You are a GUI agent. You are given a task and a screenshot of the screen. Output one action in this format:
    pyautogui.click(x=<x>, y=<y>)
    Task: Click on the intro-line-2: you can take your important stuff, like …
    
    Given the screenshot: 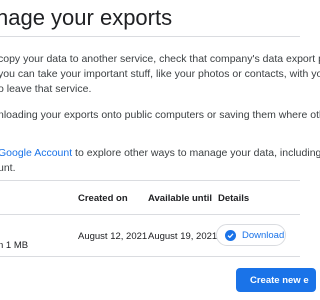 What is the action you would take?
    pyautogui.click(x=160, y=74)
    